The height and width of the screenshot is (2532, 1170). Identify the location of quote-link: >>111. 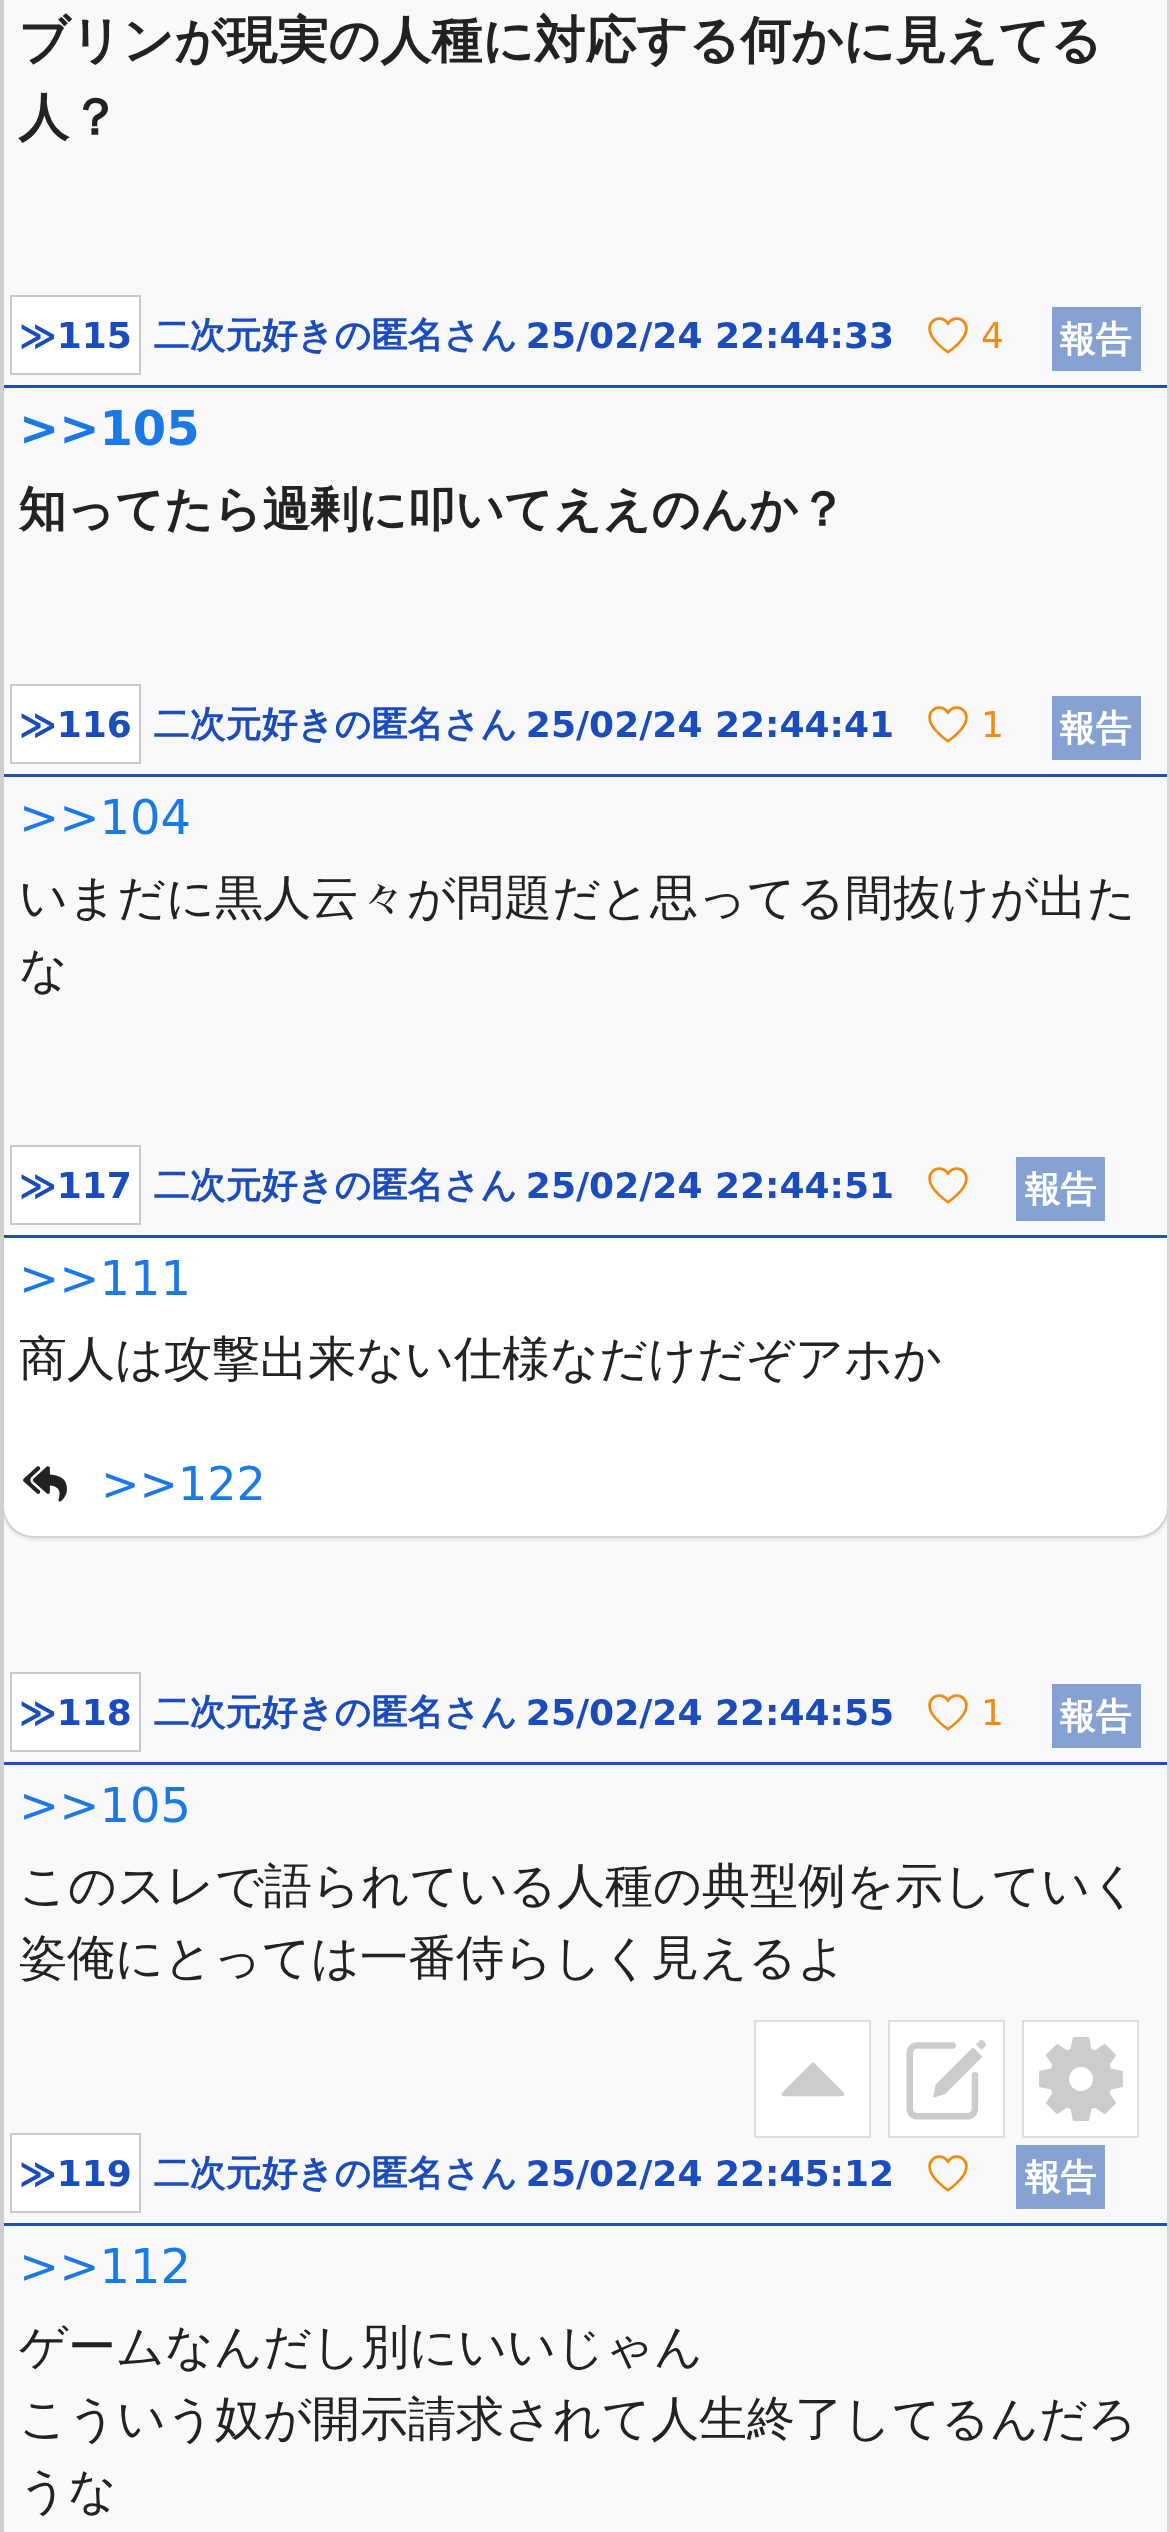
(105, 1278).